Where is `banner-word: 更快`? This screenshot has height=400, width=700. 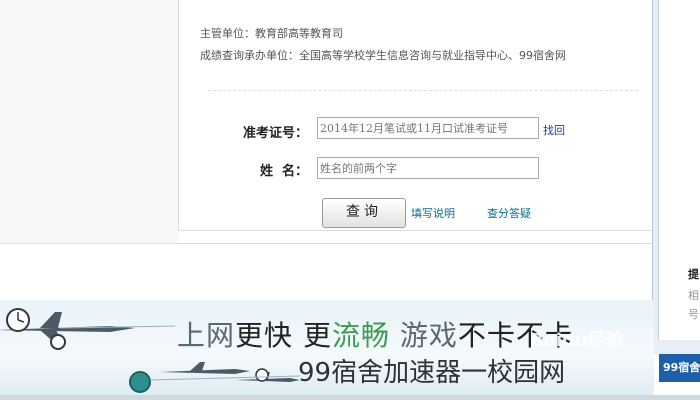 banner-word: 更快 is located at coordinates (264, 335).